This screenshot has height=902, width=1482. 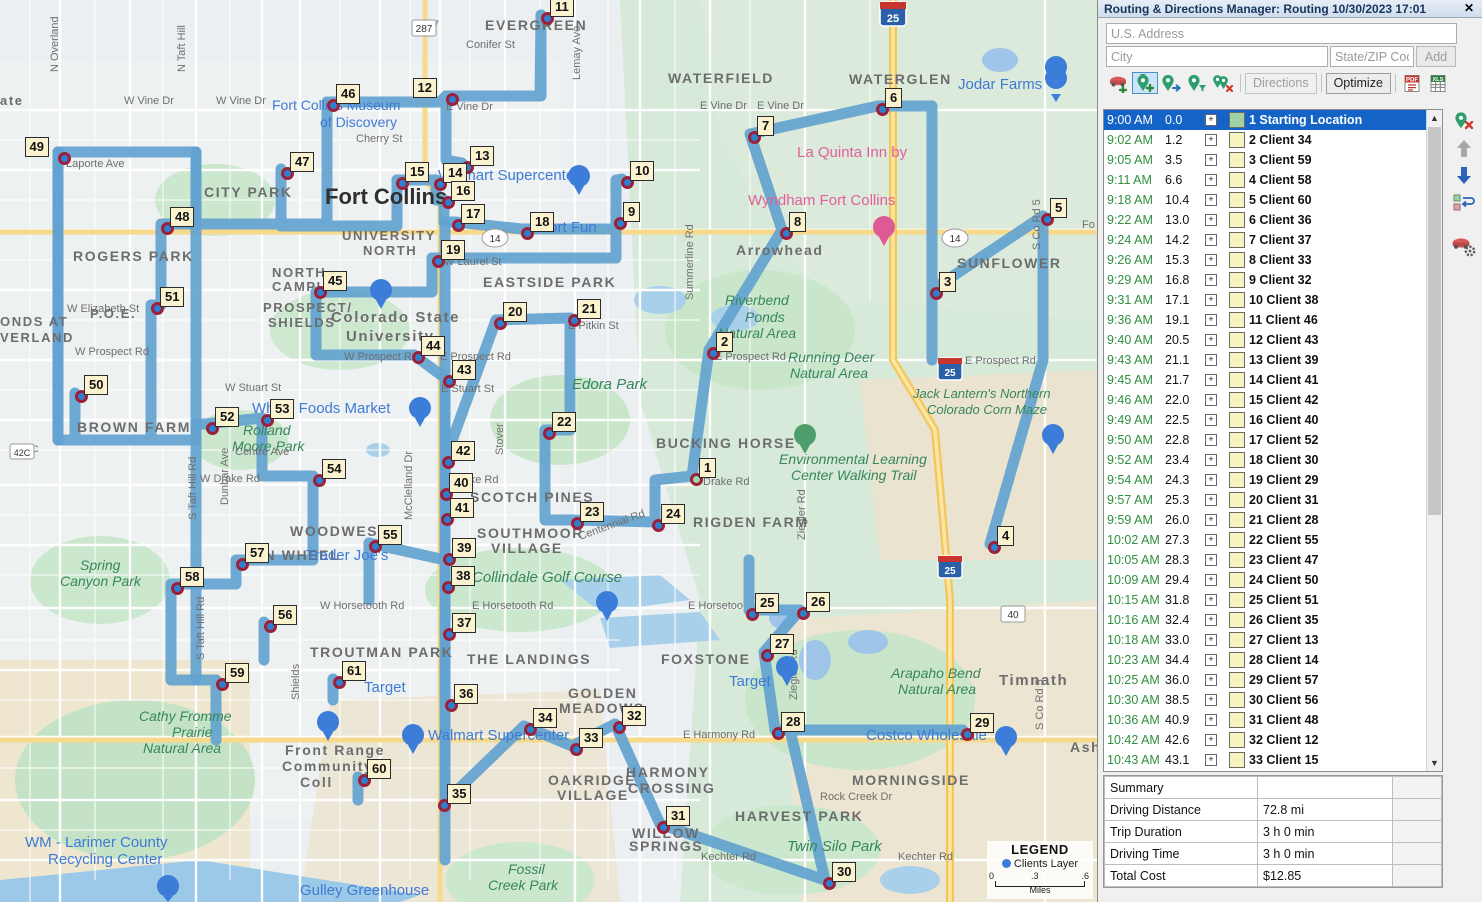 What do you see at coordinates (1265, 420) in the screenshot?
I see `route-stop-row: 9:49 AM 22.5 +16 Client 40` at bounding box center [1265, 420].